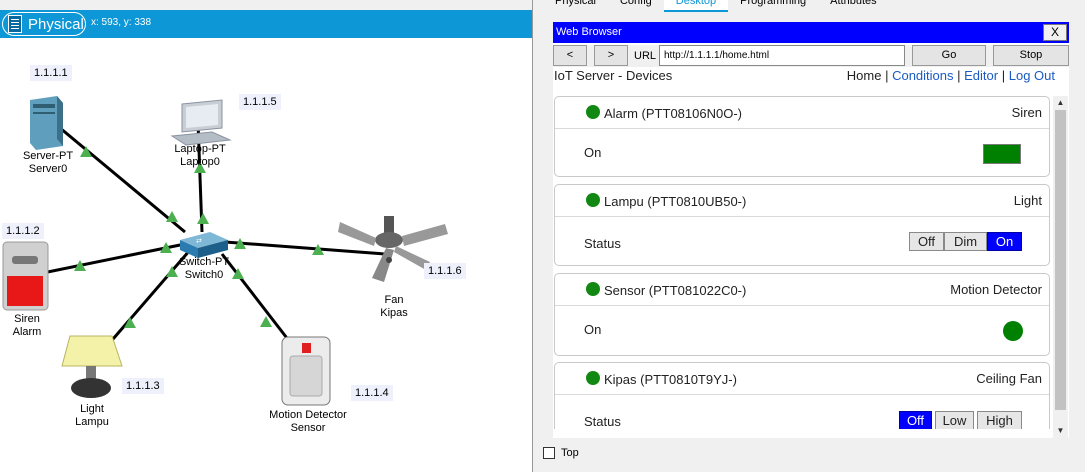  What do you see at coordinates (853, 5) in the screenshot?
I see `tab-attributes: Attributes` at bounding box center [853, 5].